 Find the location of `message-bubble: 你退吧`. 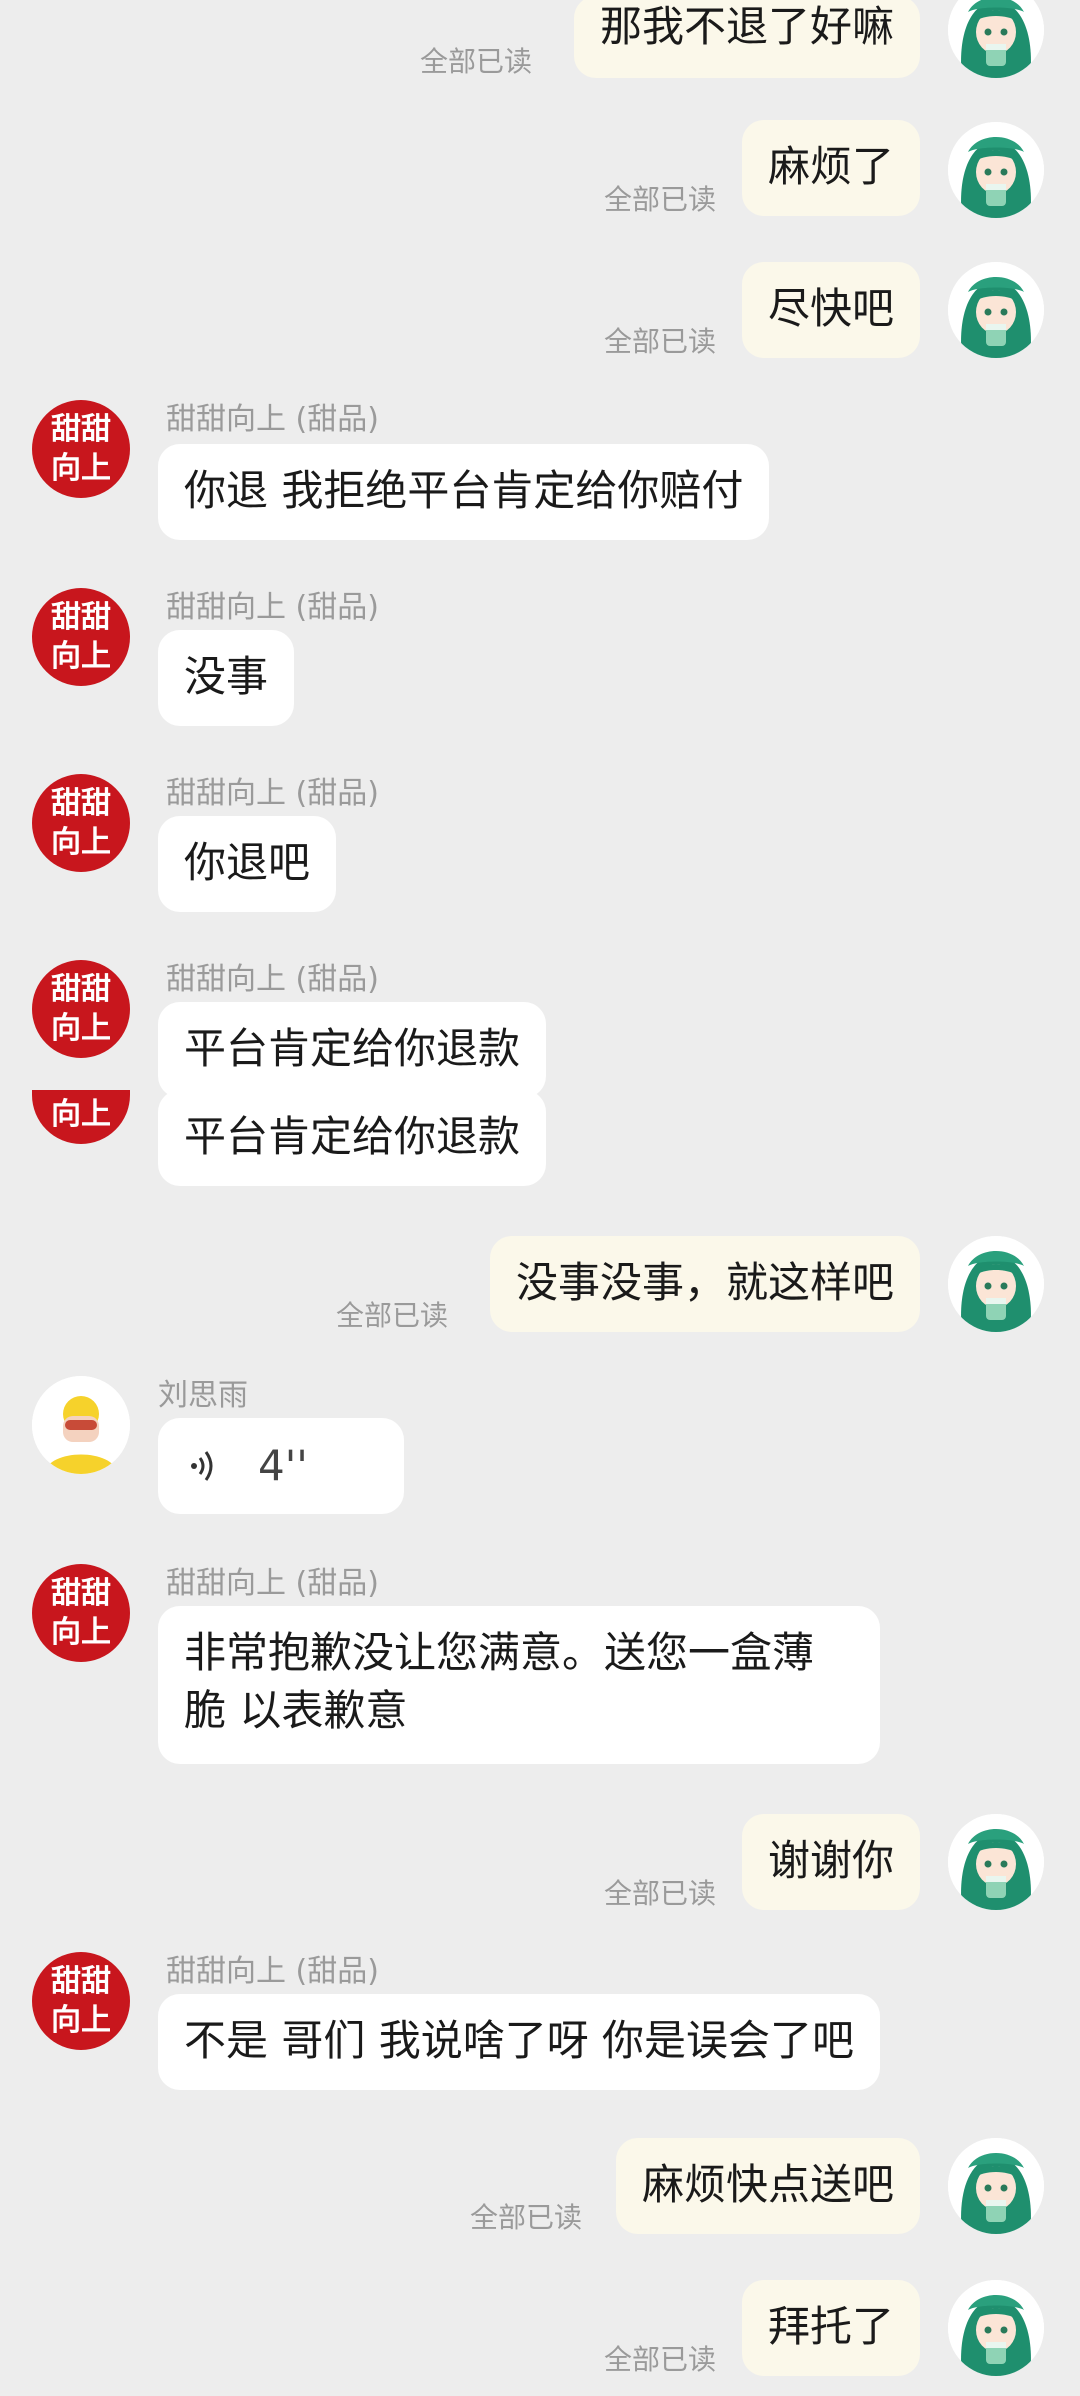

message-bubble: 你退吧 is located at coordinates (247, 864).